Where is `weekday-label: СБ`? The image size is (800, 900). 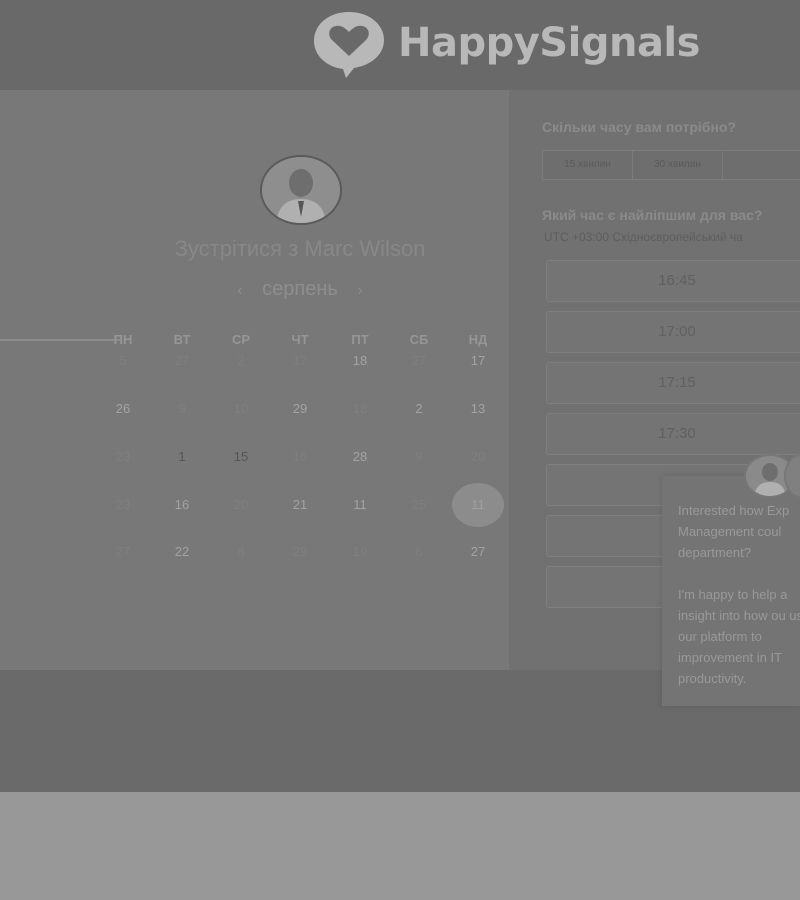 weekday-label: СБ is located at coordinates (419, 339).